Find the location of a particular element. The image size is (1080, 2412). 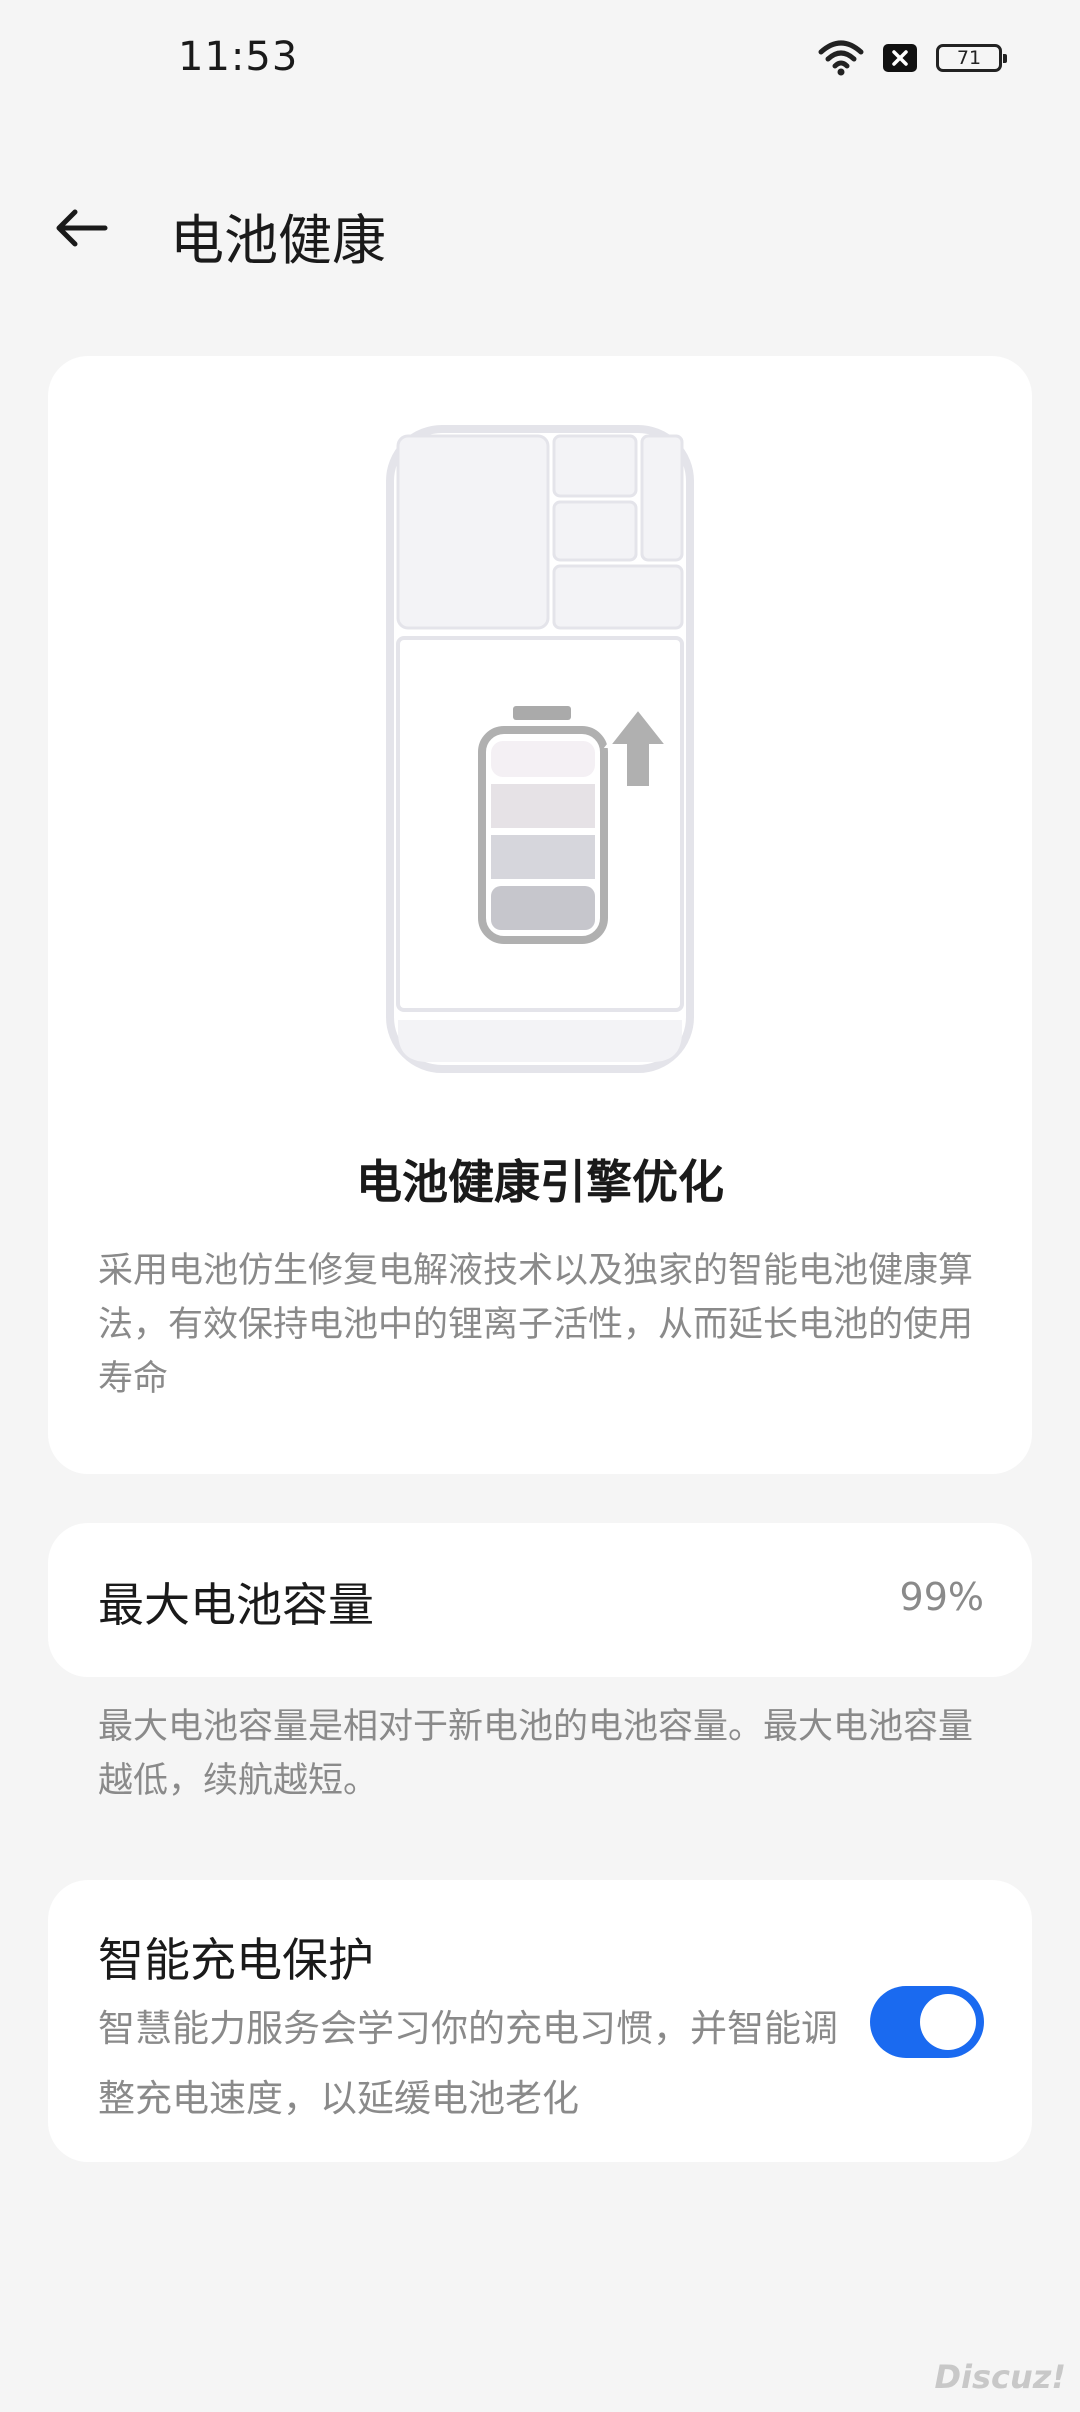

back-arrow-icon is located at coordinates (81, 230).